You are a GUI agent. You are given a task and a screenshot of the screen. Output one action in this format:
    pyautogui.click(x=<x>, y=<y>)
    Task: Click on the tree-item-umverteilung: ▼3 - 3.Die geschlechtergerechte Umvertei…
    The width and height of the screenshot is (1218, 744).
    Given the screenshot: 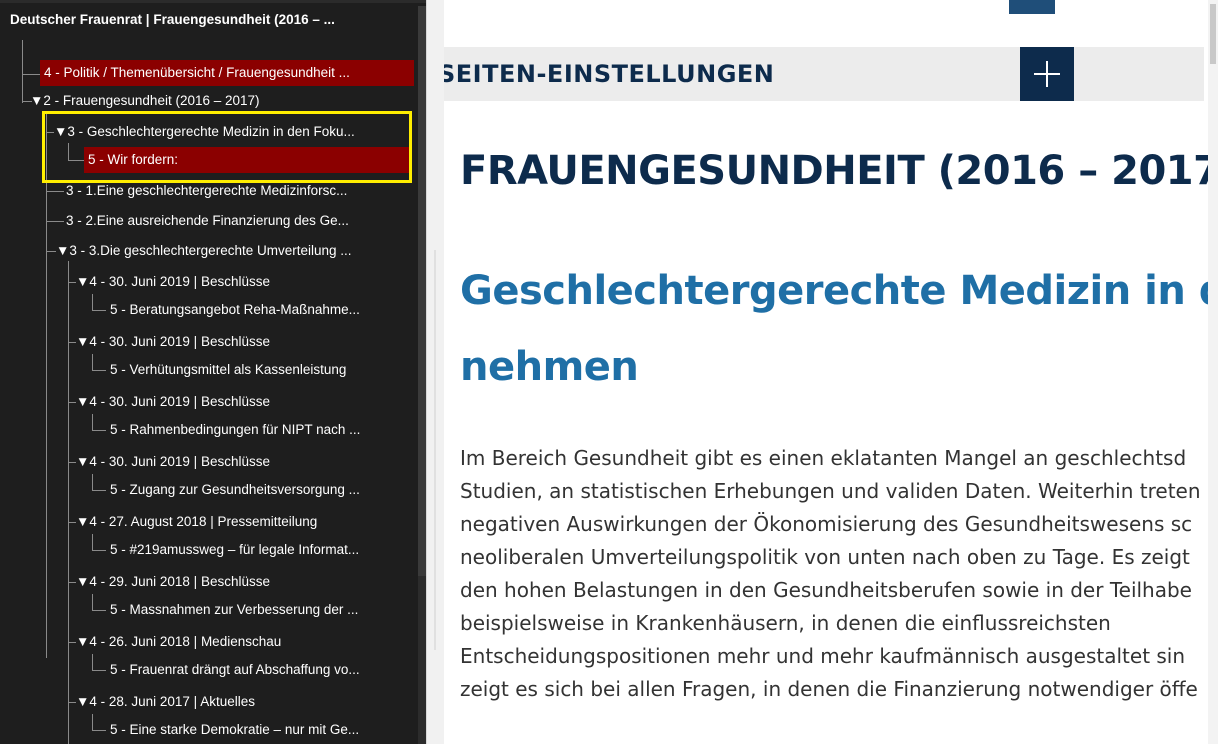 What is the action you would take?
    pyautogui.click(x=233, y=251)
    